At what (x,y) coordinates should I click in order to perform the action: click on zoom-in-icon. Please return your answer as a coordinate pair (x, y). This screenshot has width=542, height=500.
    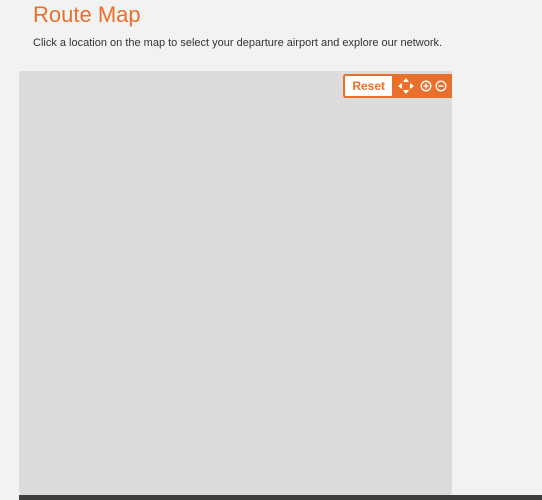
    Looking at the image, I should click on (425, 86).